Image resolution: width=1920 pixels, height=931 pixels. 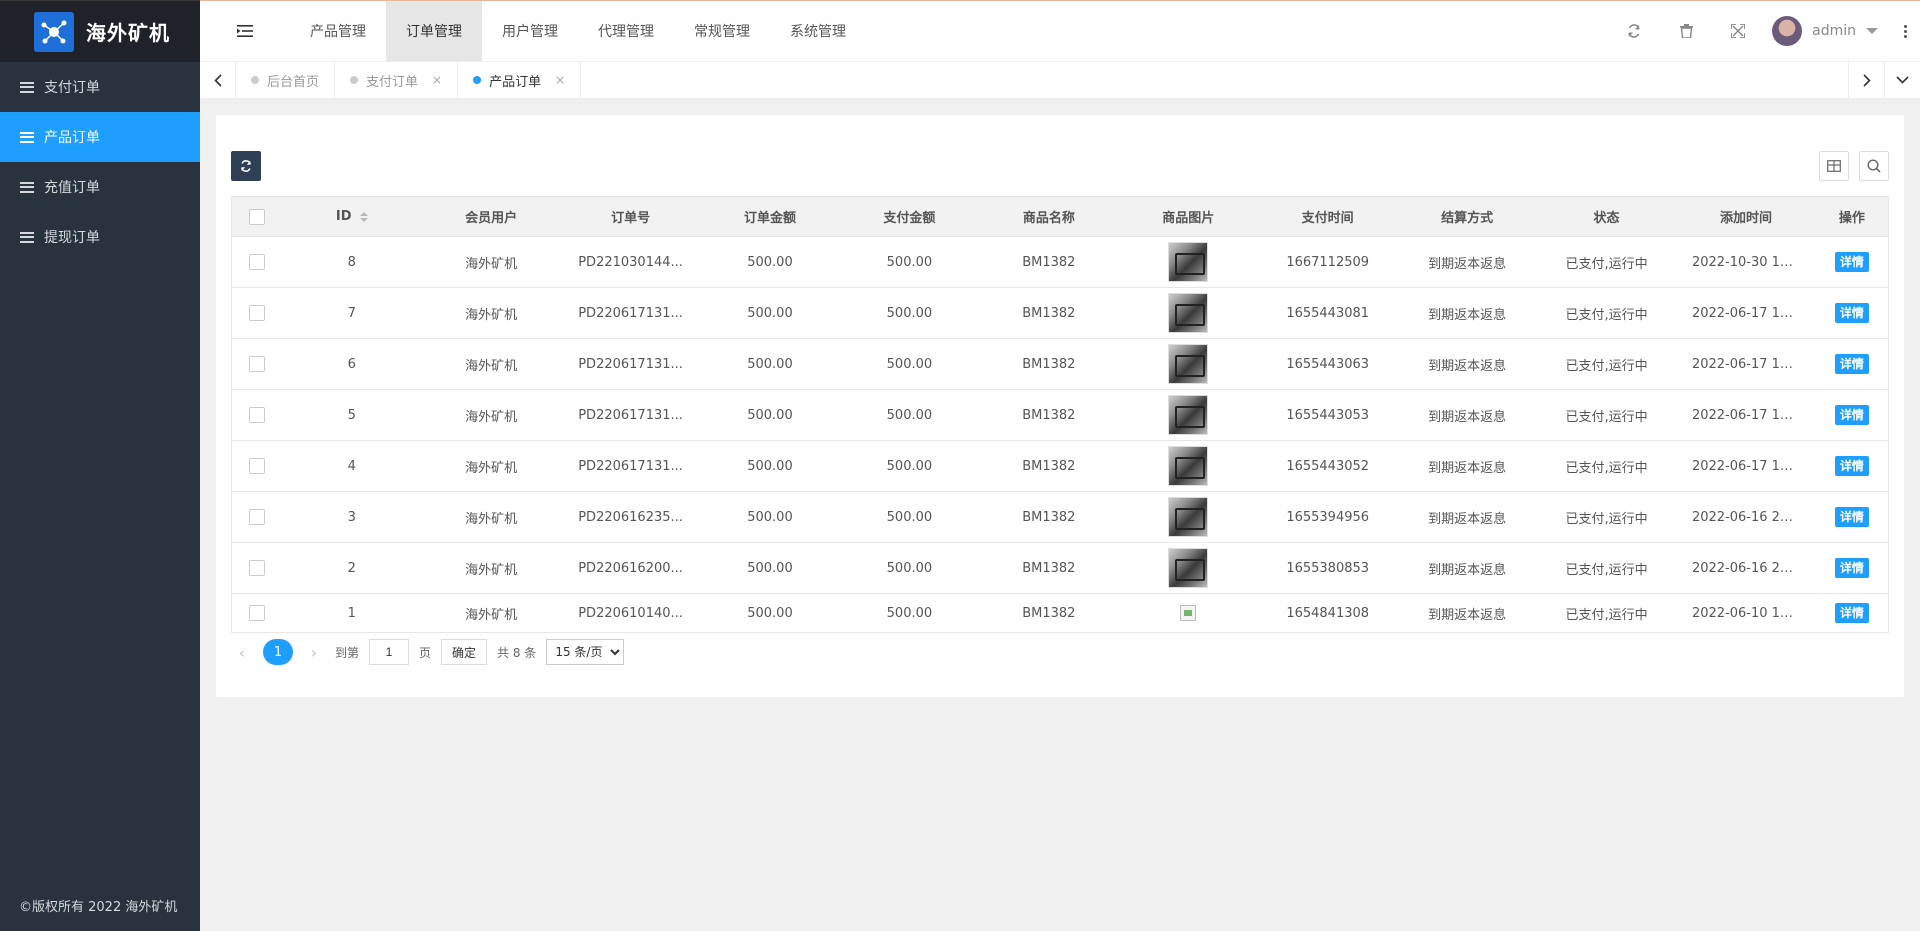 I want to click on tab-product-orders: 产品订单 ×, so click(x=520, y=80).